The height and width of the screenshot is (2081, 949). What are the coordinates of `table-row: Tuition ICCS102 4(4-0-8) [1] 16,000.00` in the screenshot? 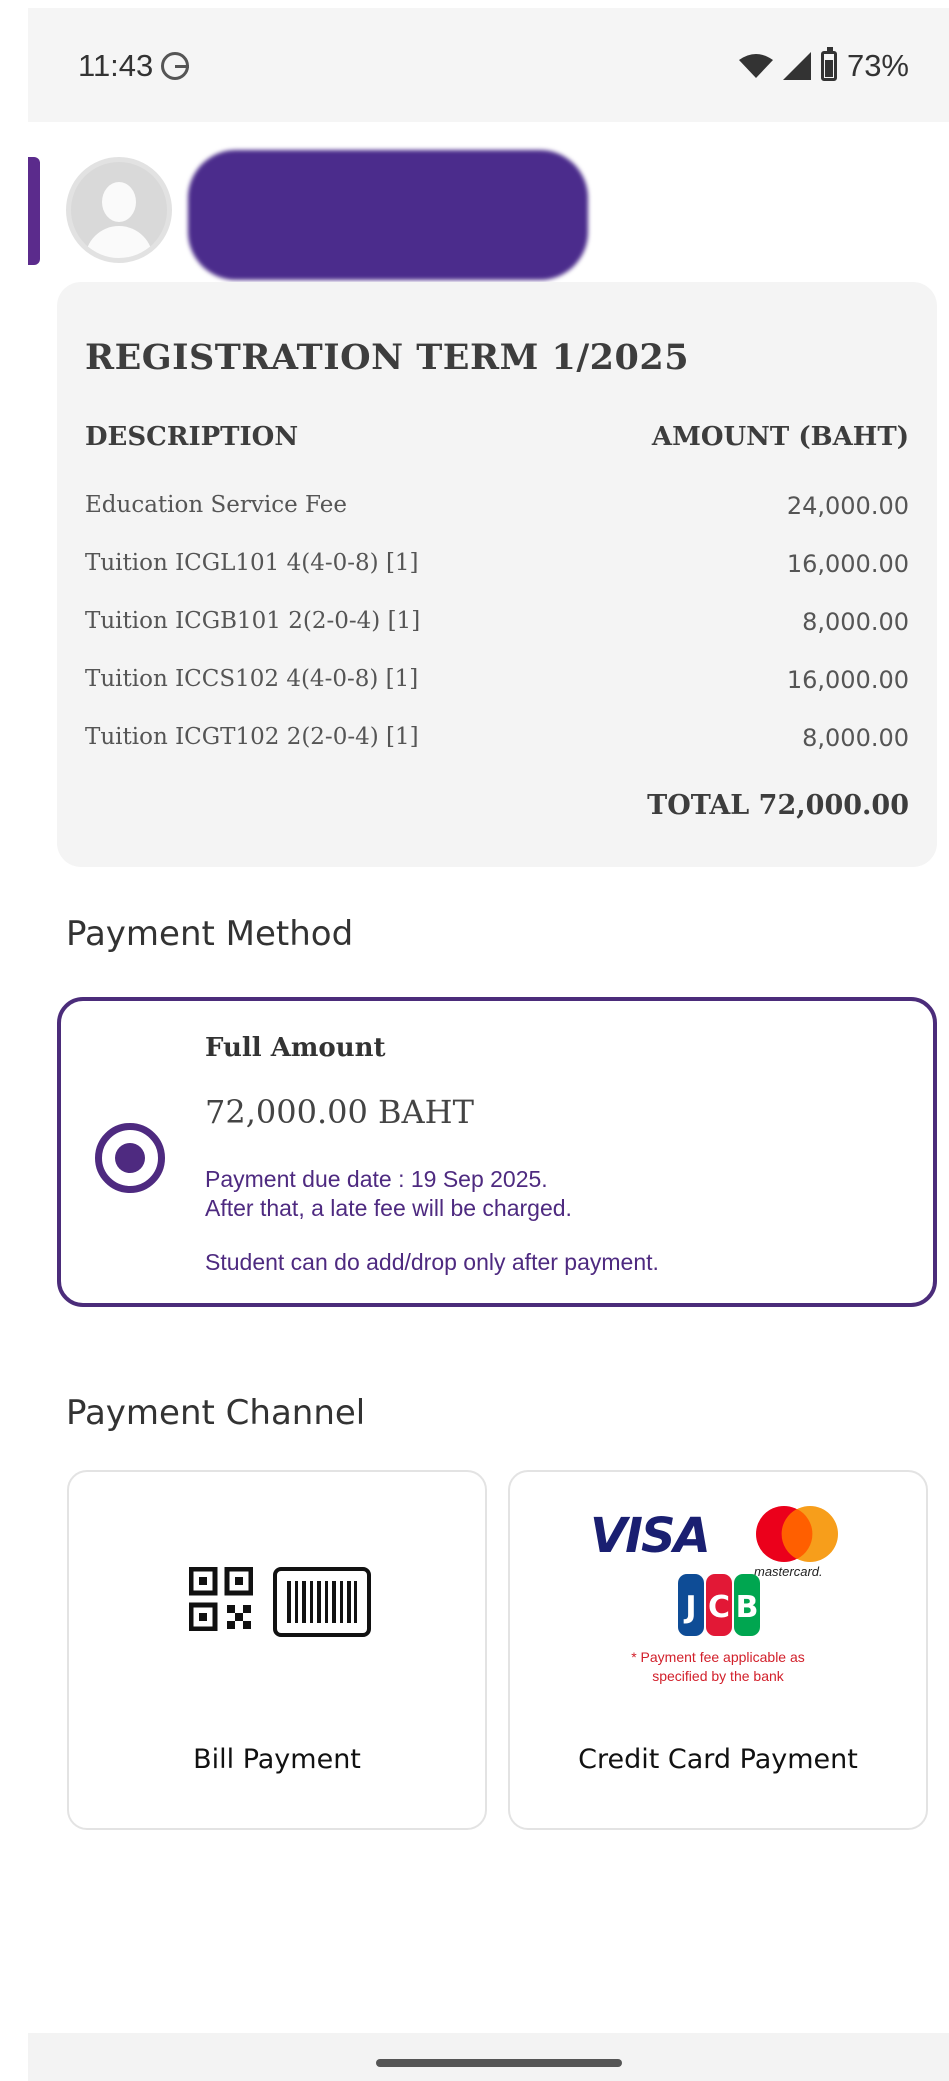 It's located at (497, 686).